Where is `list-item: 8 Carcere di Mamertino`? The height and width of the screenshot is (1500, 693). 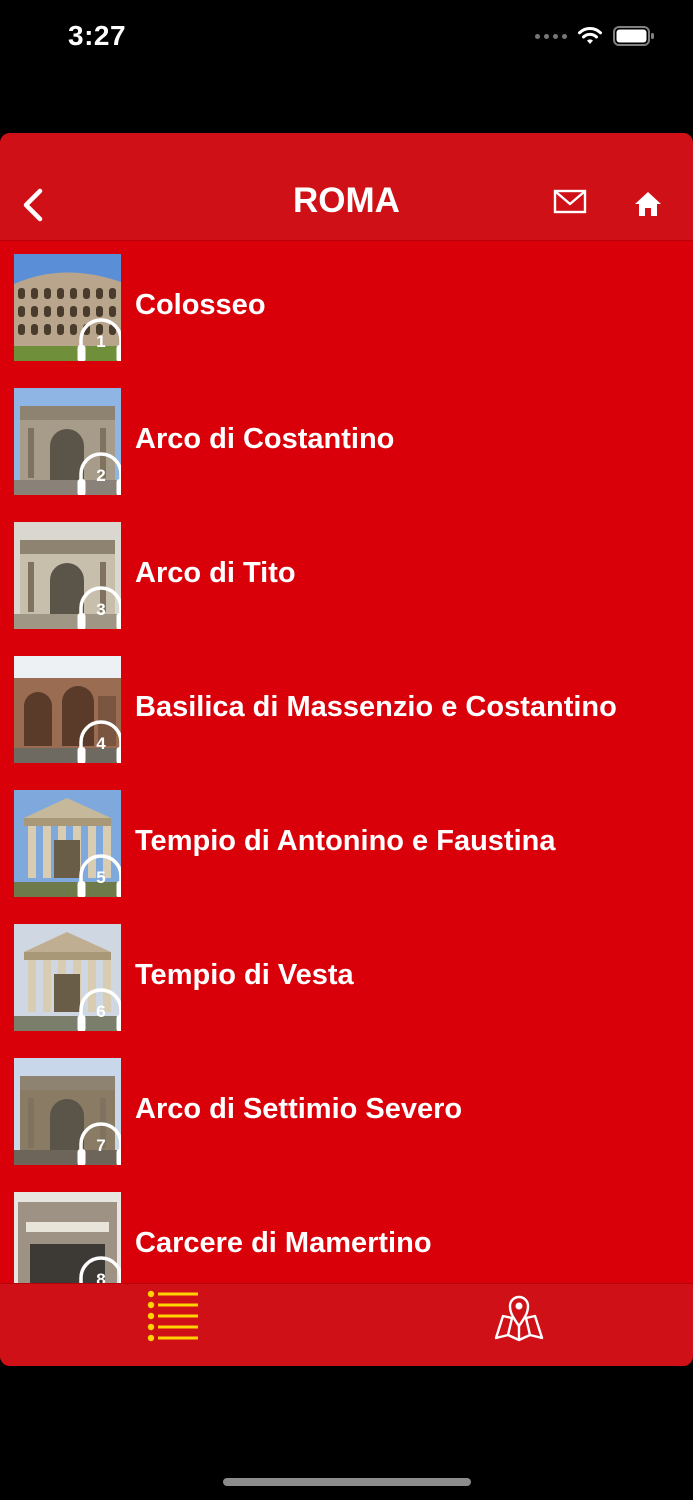
list-item: 8 Carcere di Mamertino is located at coordinates (346, 1231).